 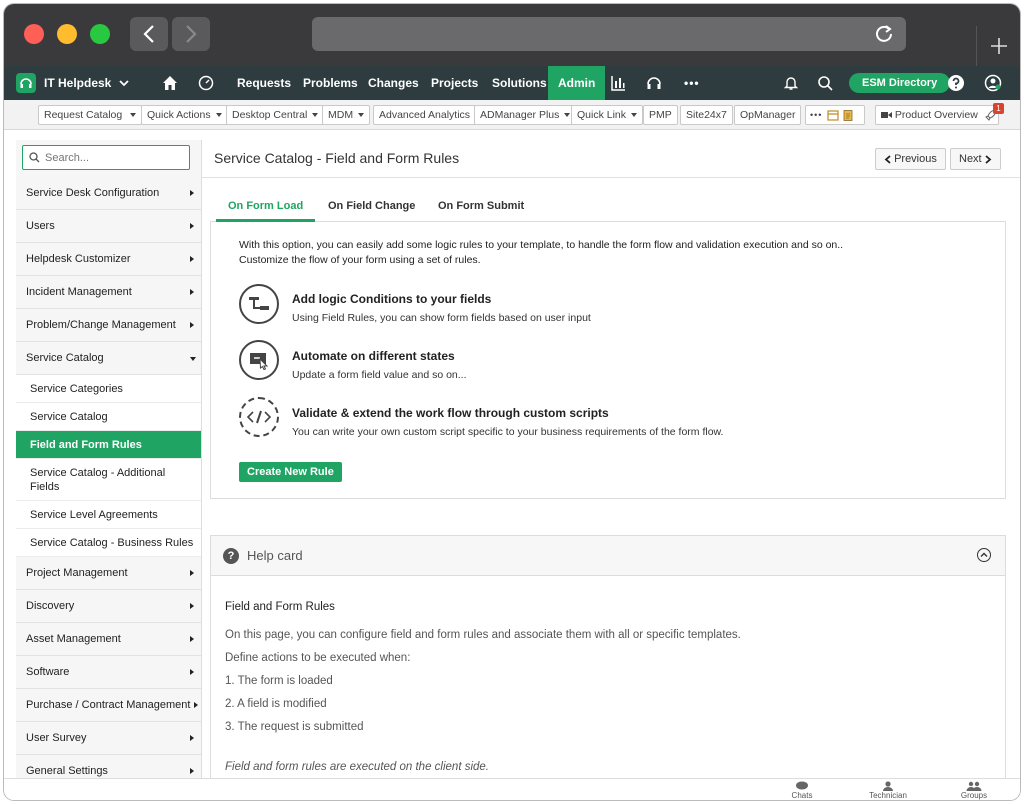 What do you see at coordinates (266, 209) in the screenshot?
I see `tab-on-form-load: On Form Load` at bounding box center [266, 209].